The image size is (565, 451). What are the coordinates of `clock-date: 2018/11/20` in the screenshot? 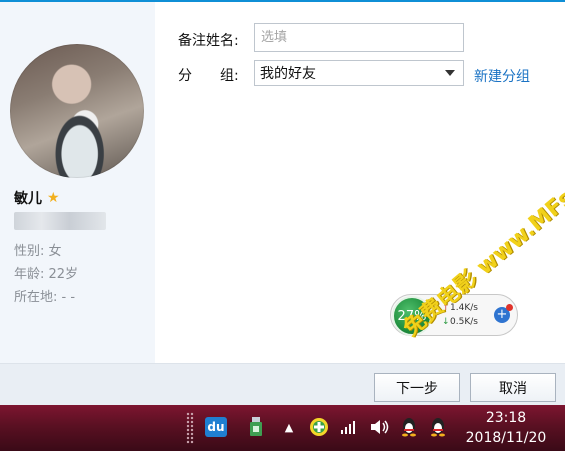 It's located at (506, 438).